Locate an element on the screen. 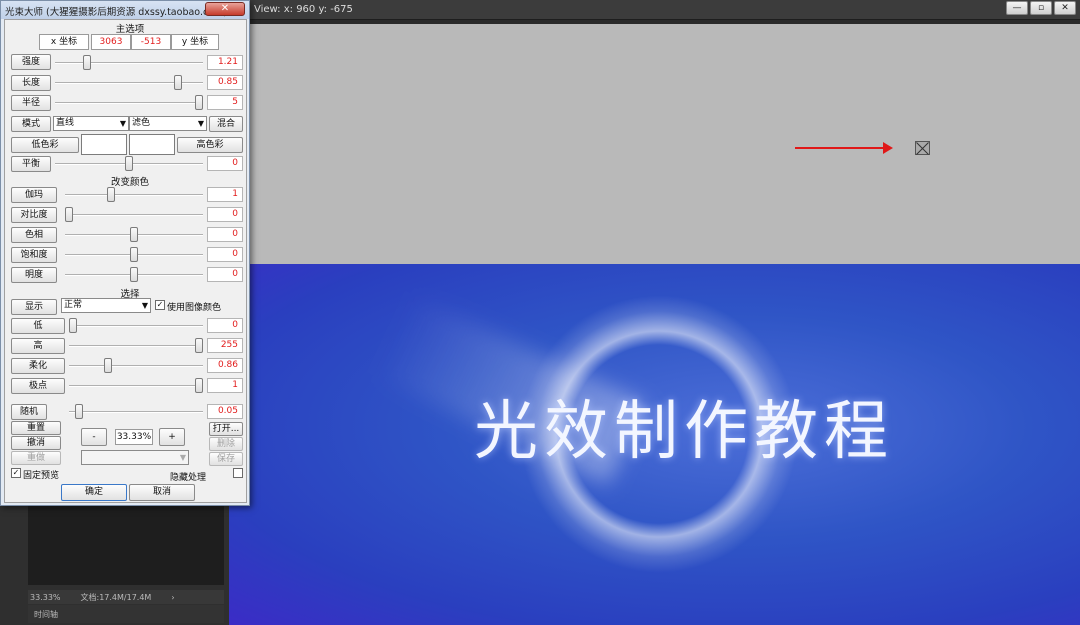 Image resolution: width=1080 pixels, height=625 pixels. strength-value: 1.21 is located at coordinates (225, 62).